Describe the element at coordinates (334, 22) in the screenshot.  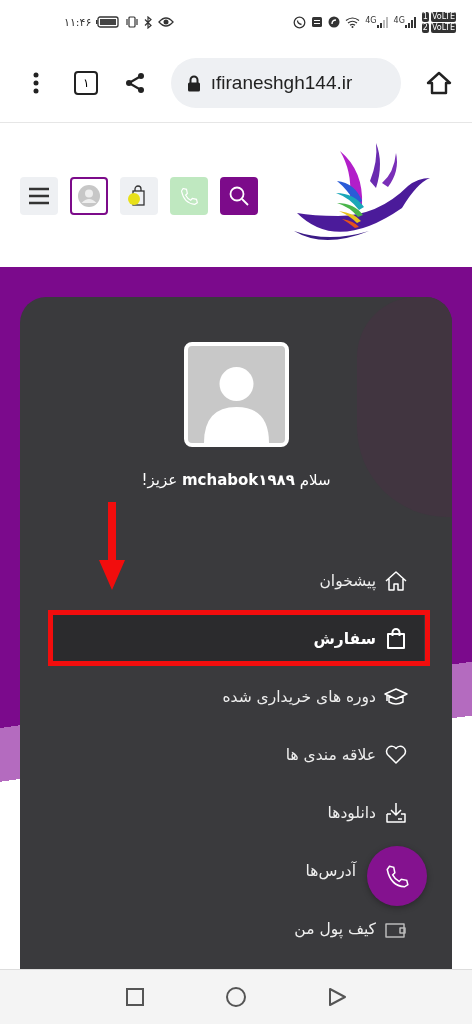
I see `circle-app-icon` at that location.